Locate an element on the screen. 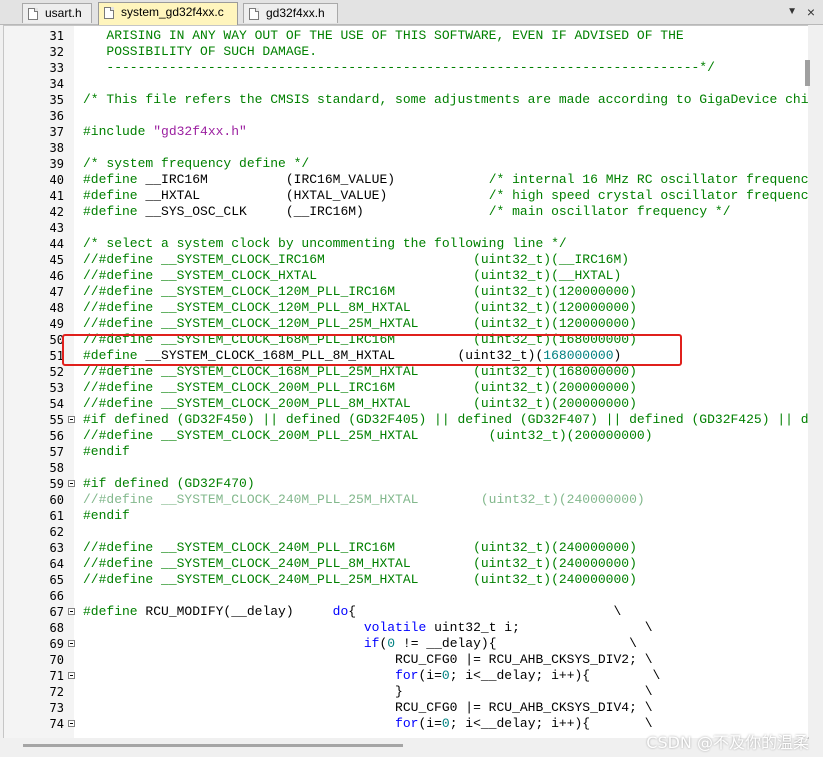 This screenshot has height=757, width=823. code-text: #if defined (GD32F470) is located at coordinates (169, 484).